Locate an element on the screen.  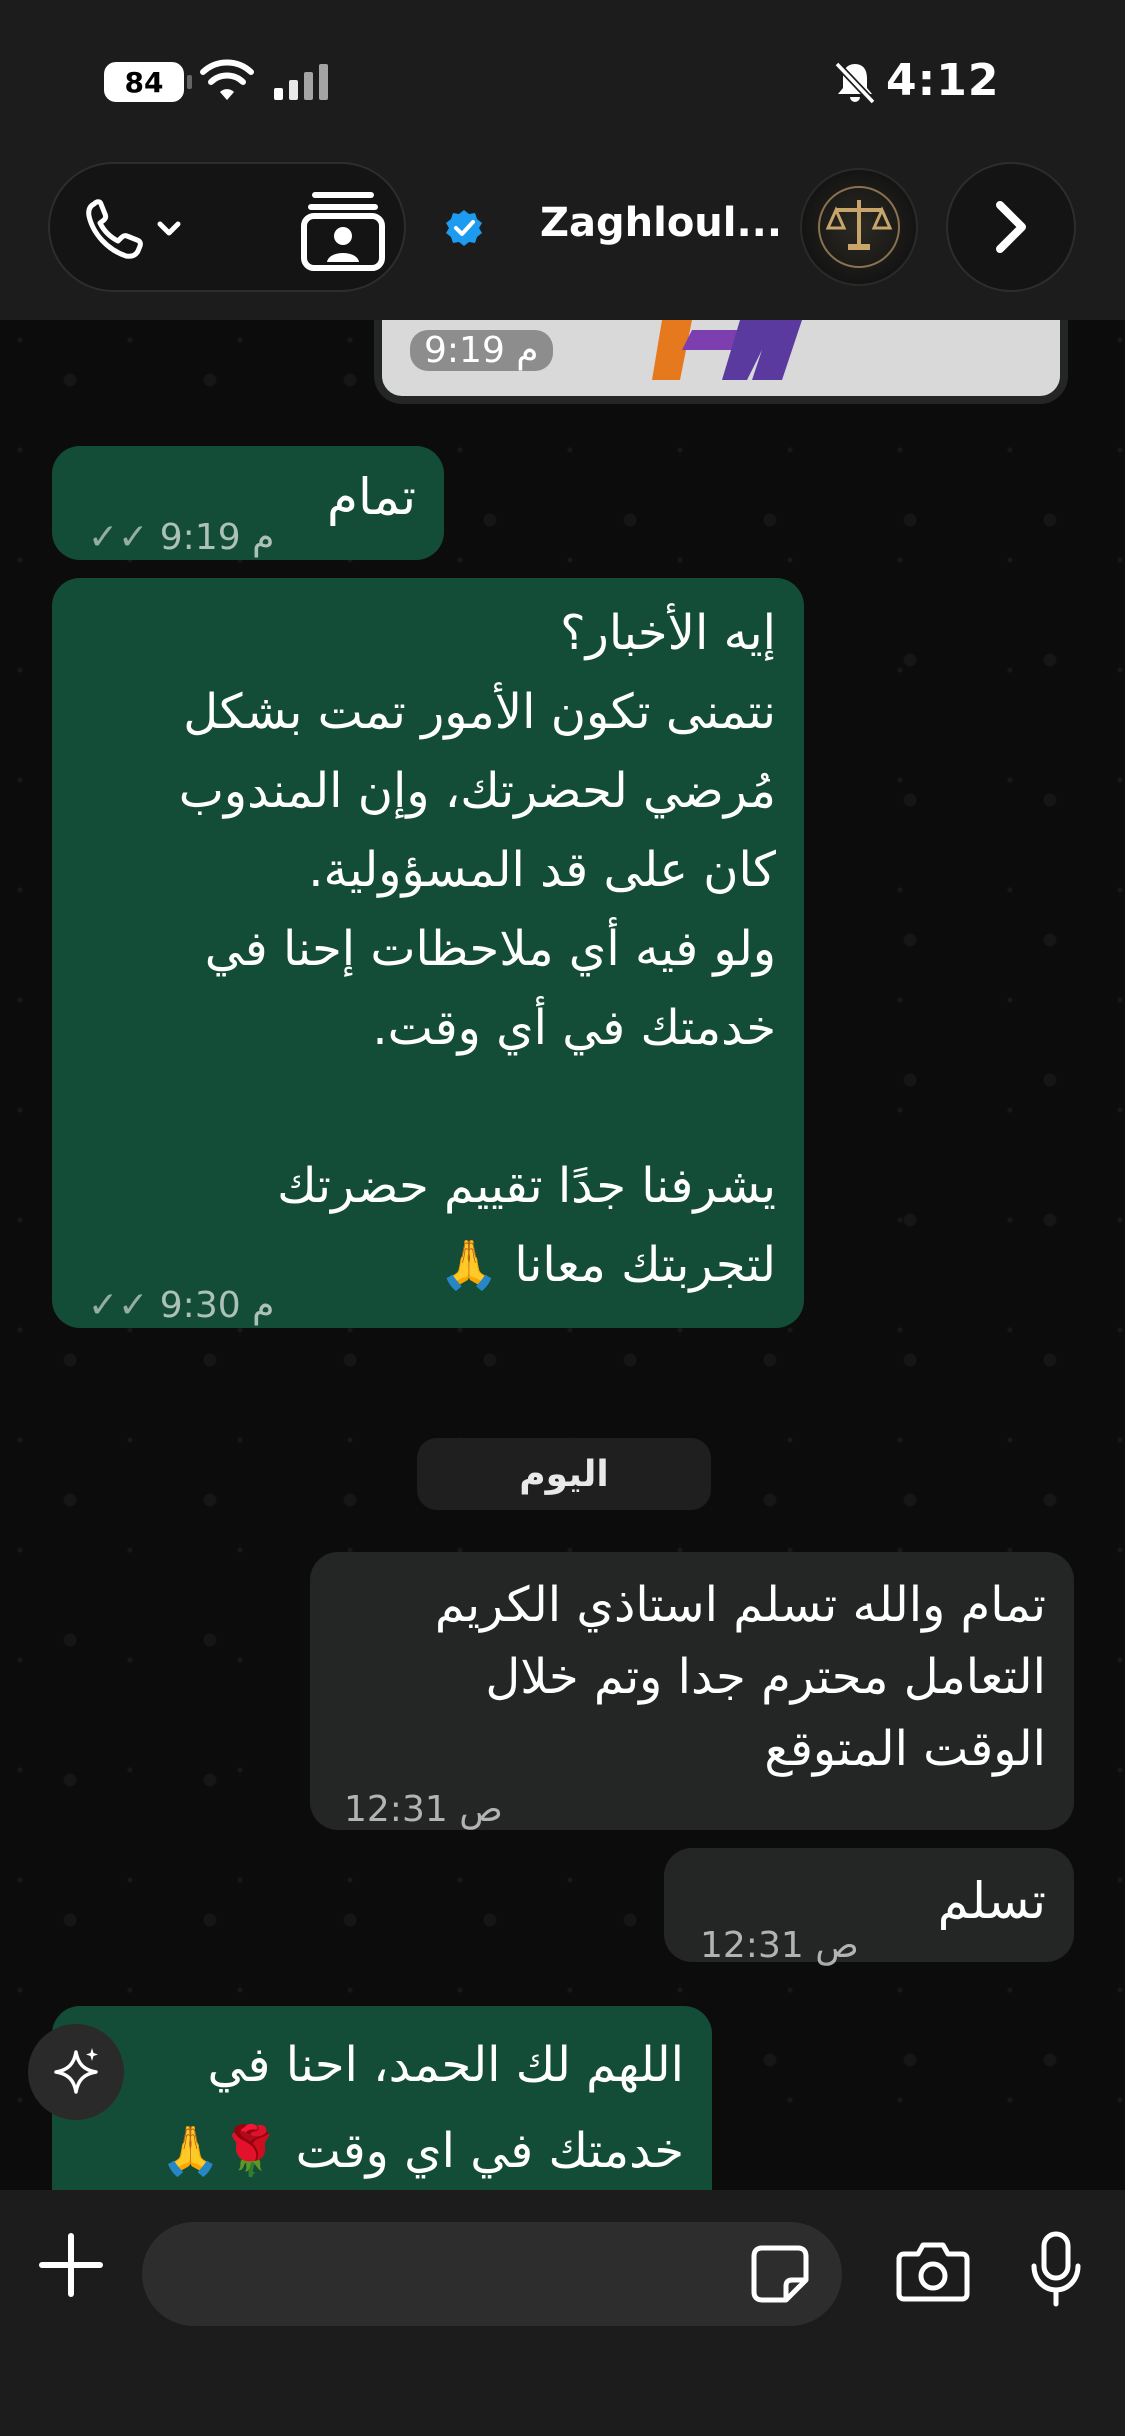
message-line is located at coordinates (426, 1107).